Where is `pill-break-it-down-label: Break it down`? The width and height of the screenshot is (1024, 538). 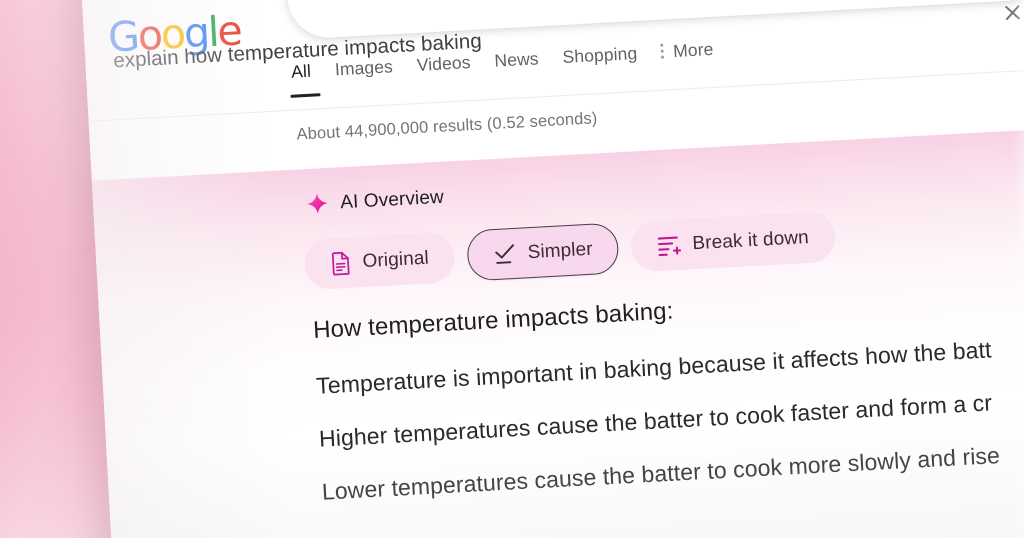
pill-break-it-down-label: Break it down is located at coordinates (750, 240).